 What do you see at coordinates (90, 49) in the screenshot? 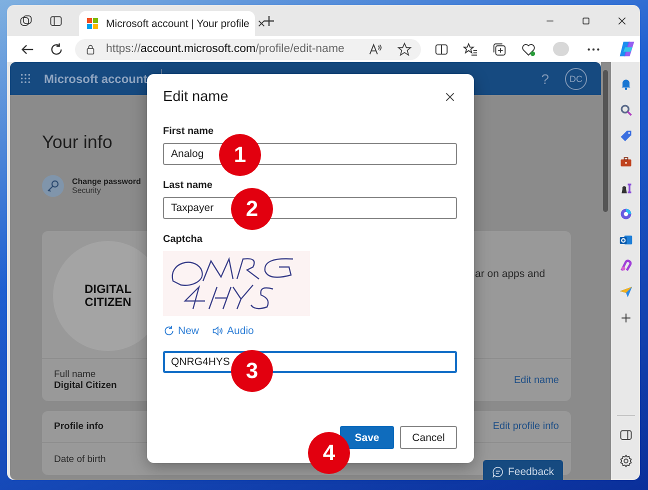
I see `lock-icon` at bounding box center [90, 49].